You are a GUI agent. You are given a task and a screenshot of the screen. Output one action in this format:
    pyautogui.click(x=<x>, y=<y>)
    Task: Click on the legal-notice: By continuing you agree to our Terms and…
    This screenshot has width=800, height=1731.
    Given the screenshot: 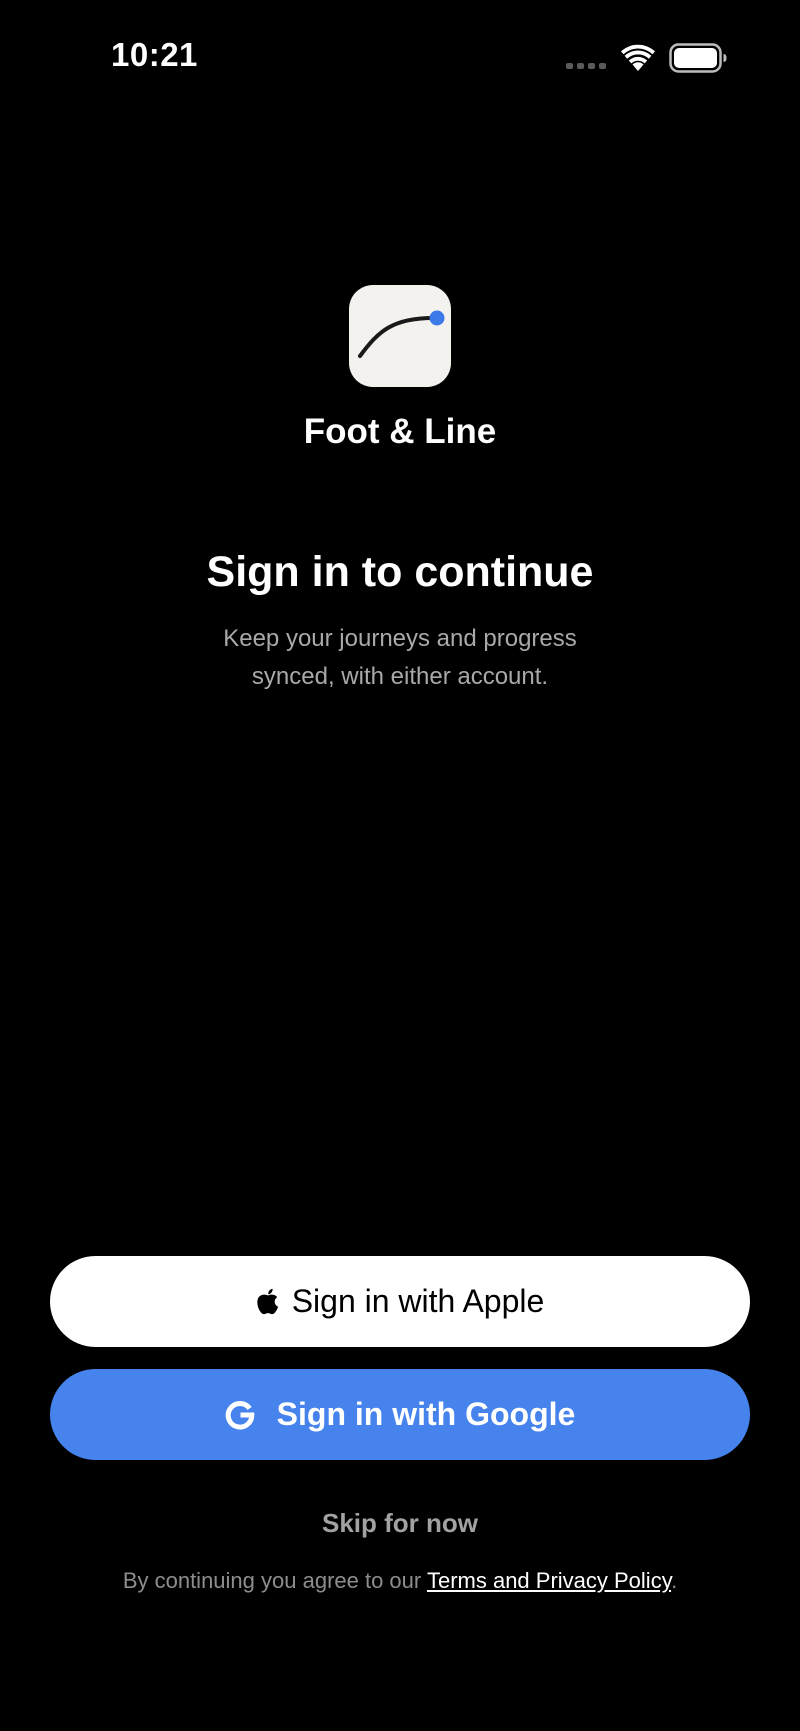 What is the action you would take?
    pyautogui.click(x=400, y=1581)
    